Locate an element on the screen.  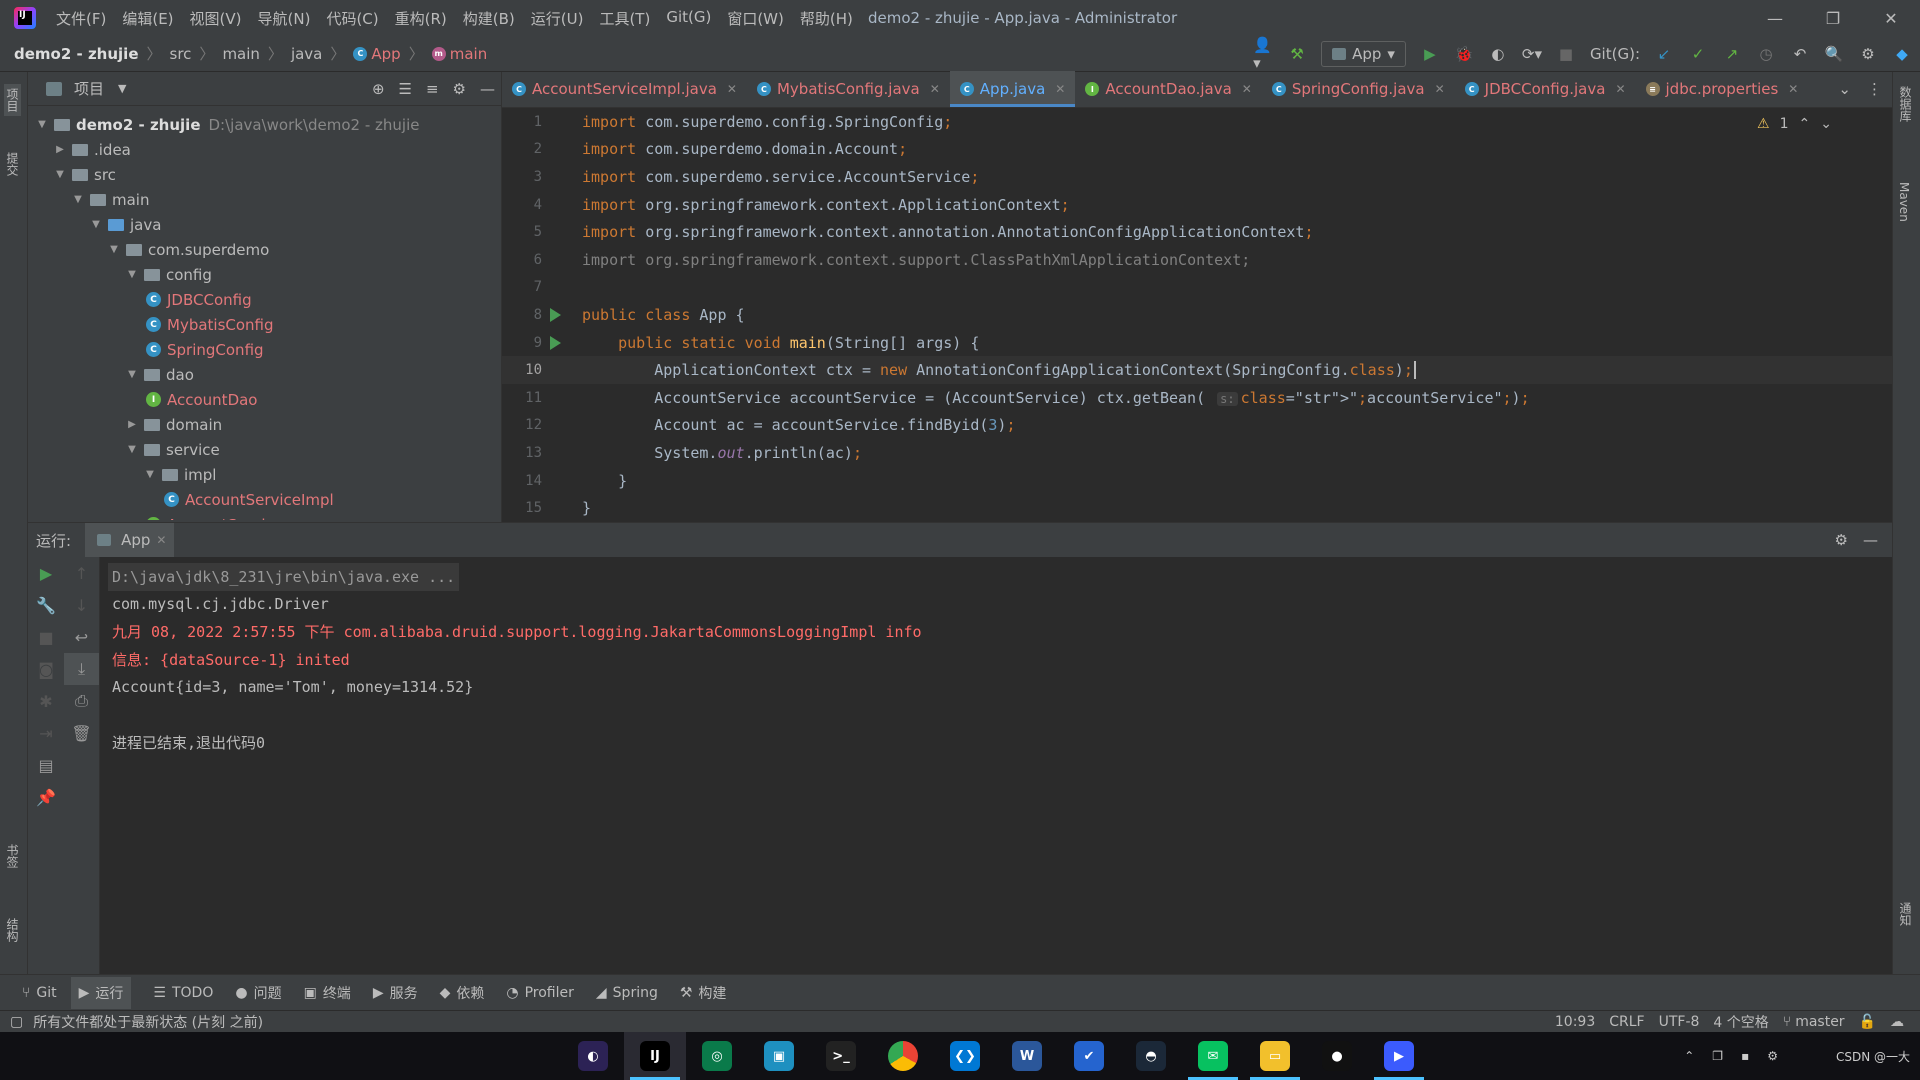
run-tab-app: App ✕ is located at coordinates (130, 540).